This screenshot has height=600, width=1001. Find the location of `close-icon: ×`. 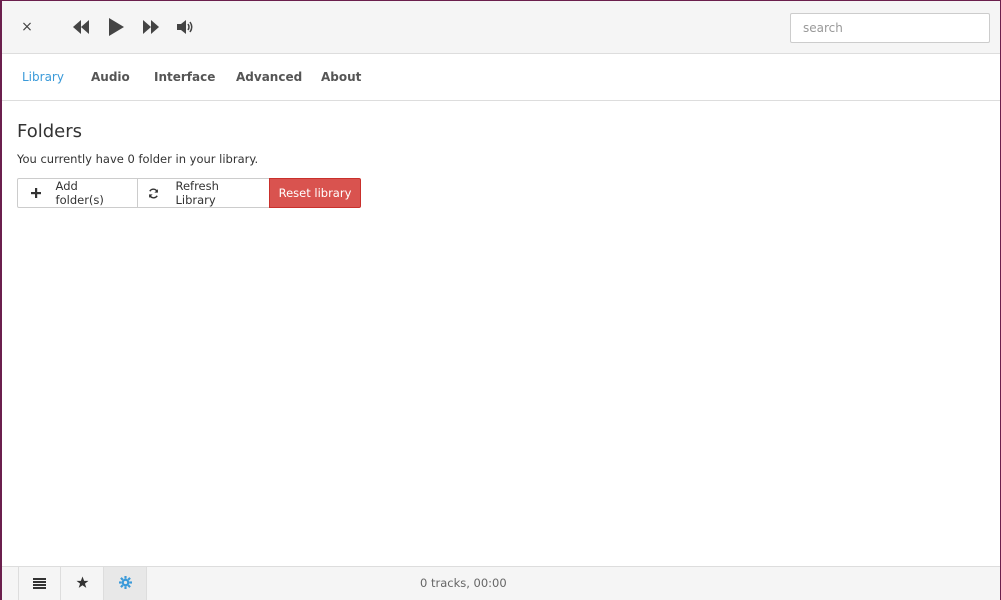

close-icon: × is located at coordinates (27, 27).